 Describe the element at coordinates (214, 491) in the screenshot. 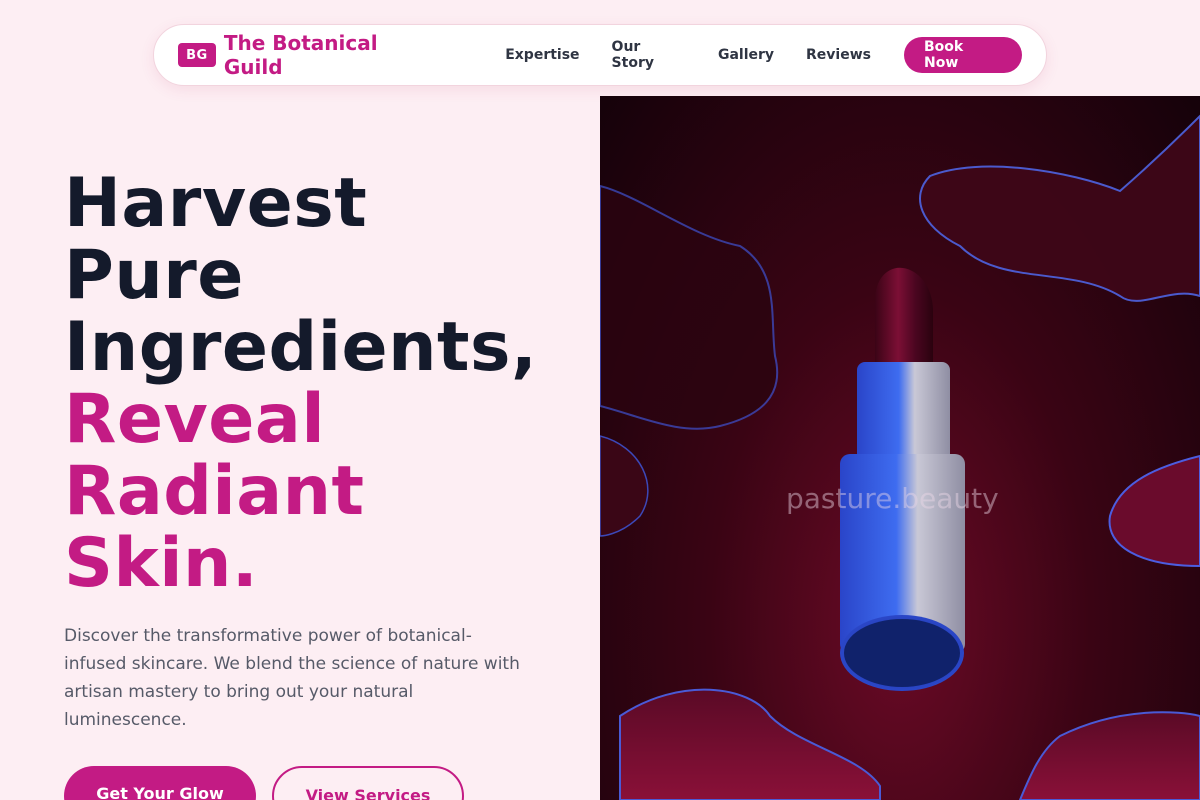

I see `hero-title-accent-line: Radiant` at that location.